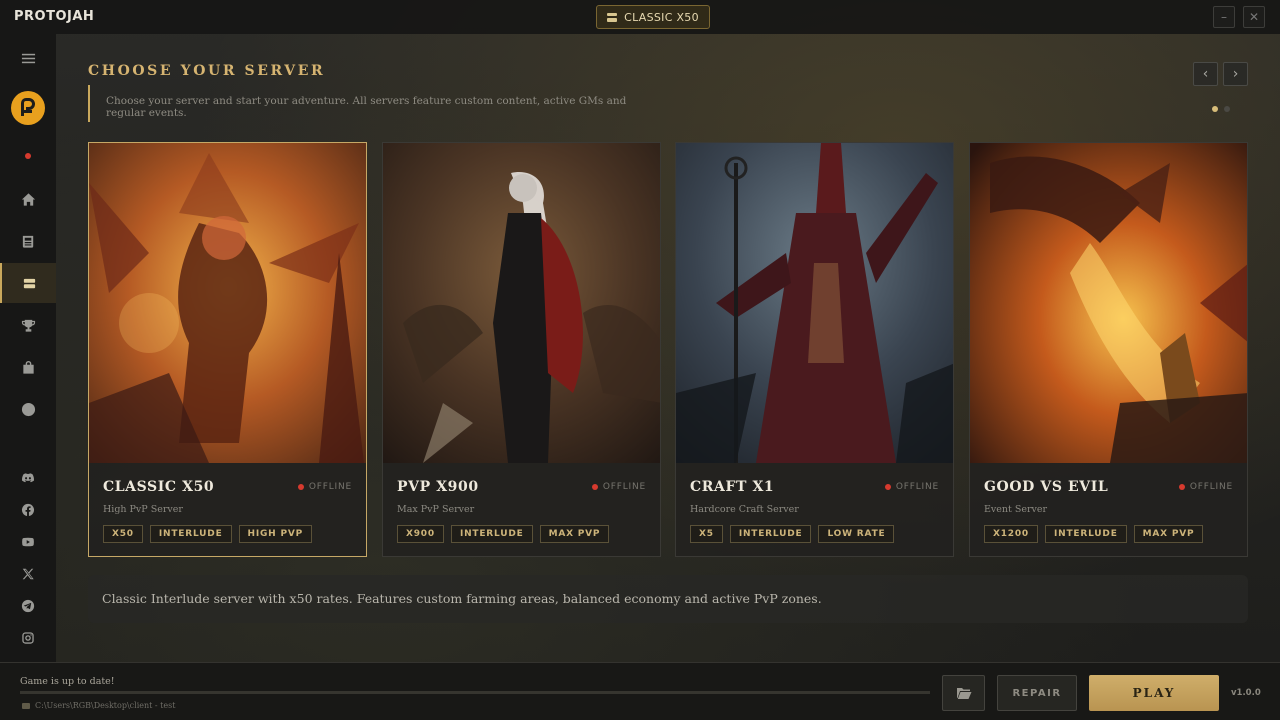  Describe the element at coordinates (28, 241) in the screenshot. I see `newspaper-icon` at that location.